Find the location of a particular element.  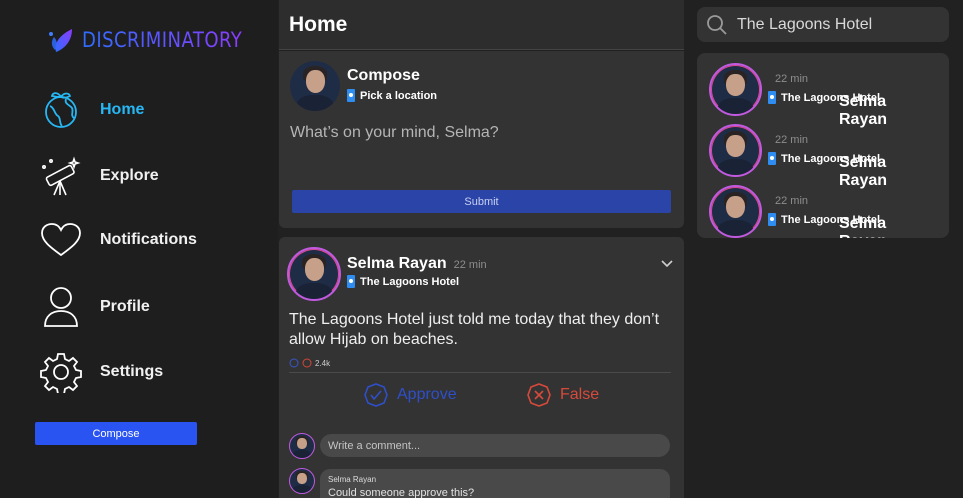

sidebar-item-label: Profile is located at coordinates (125, 306).